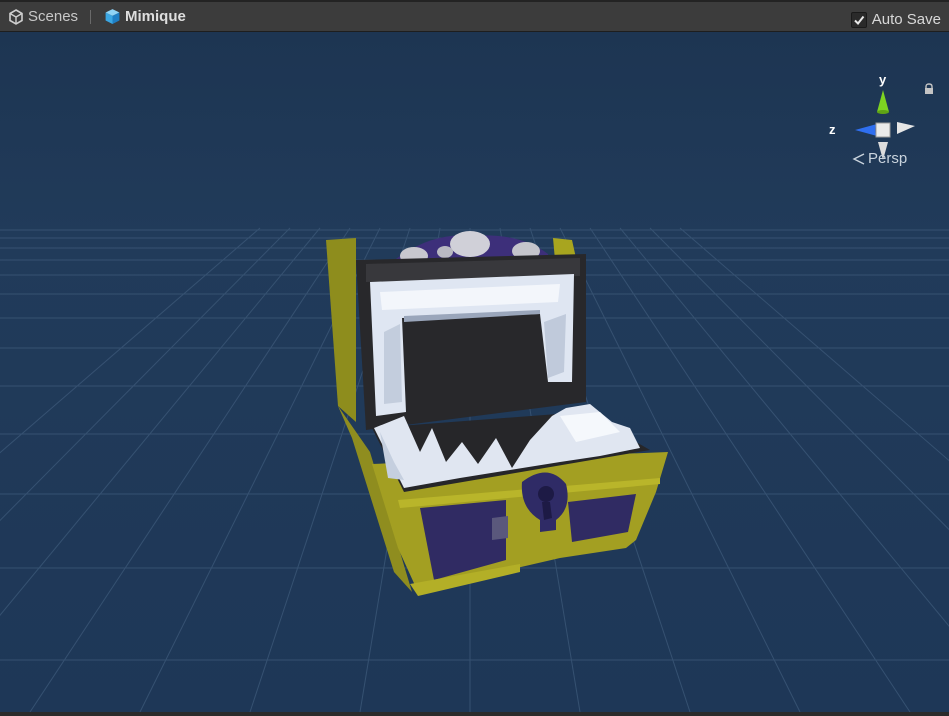 This screenshot has width=949, height=716. Describe the element at coordinates (906, 19) in the screenshot. I see `autosave-label: Auto Save` at that location.